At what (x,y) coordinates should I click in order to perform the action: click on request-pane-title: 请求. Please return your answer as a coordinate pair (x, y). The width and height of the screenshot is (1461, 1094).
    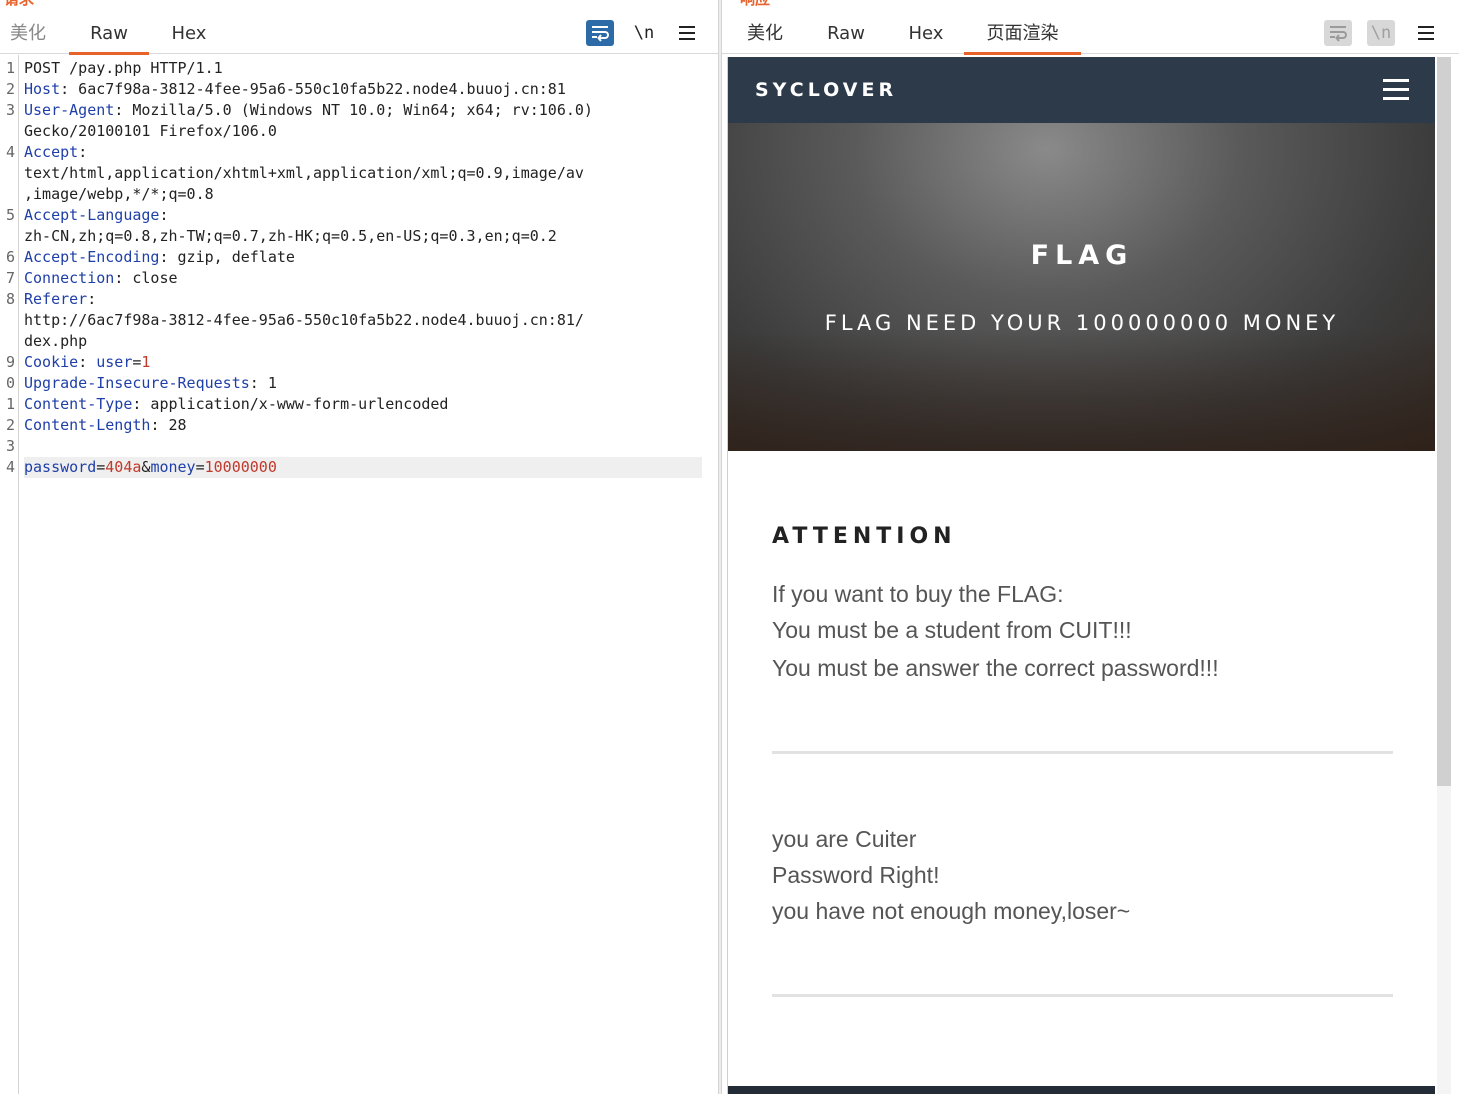
    Looking at the image, I should click on (19, 3).